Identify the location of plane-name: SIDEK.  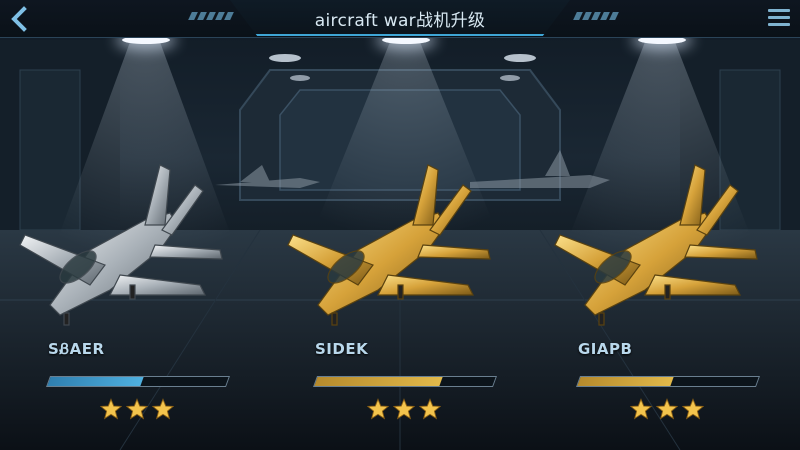
(342, 349).